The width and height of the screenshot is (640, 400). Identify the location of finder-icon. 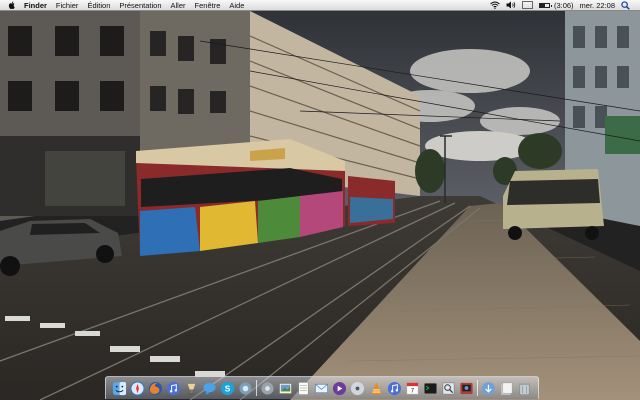
(119, 388).